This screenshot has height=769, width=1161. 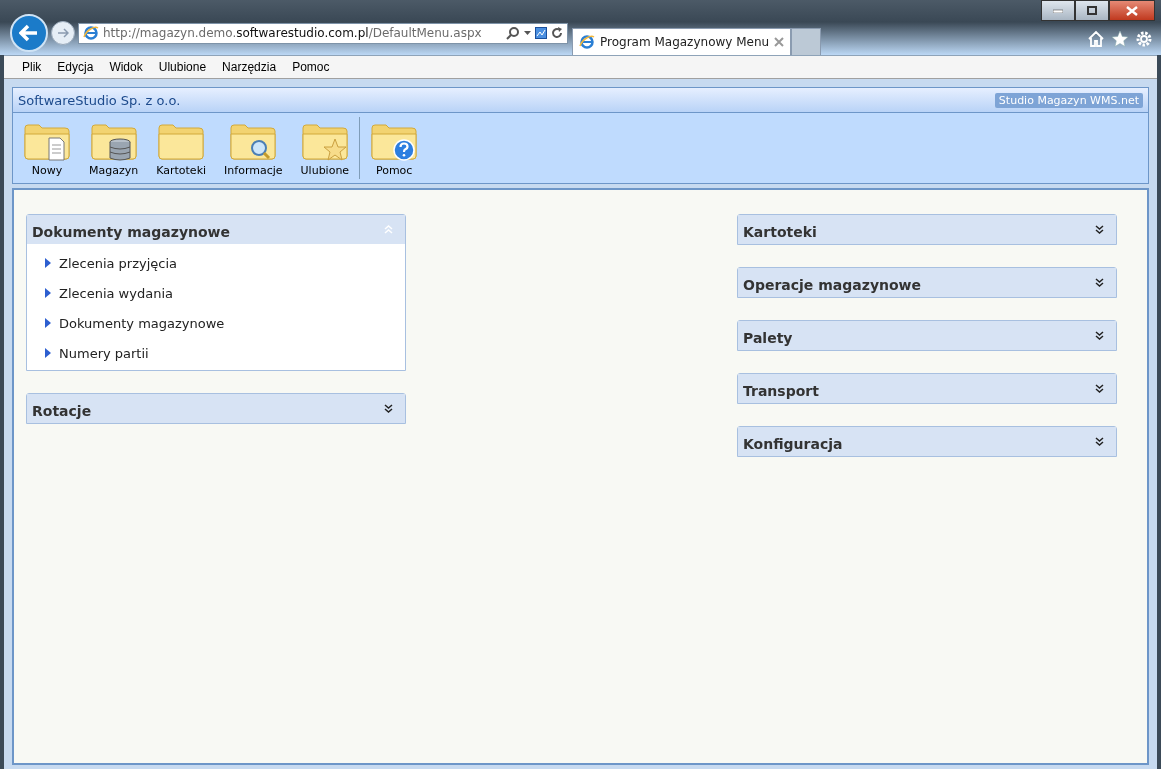 I want to click on menu-item: Plik, so click(x=32, y=67).